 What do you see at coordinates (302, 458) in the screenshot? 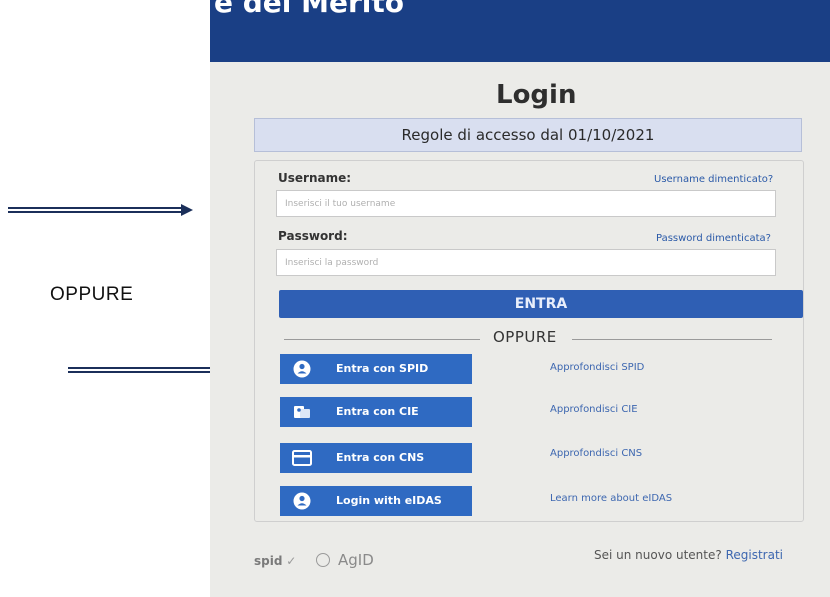
I see `card-icon` at bounding box center [302, 458].